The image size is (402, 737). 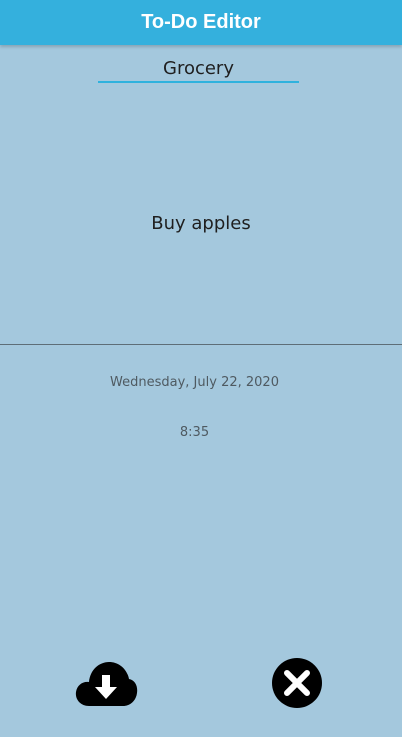 What do you see at coordinates (194, 382) in the screenshot?
I see `date-label: Wednesday, July 22, 2020` at bounding box center [194, 382].